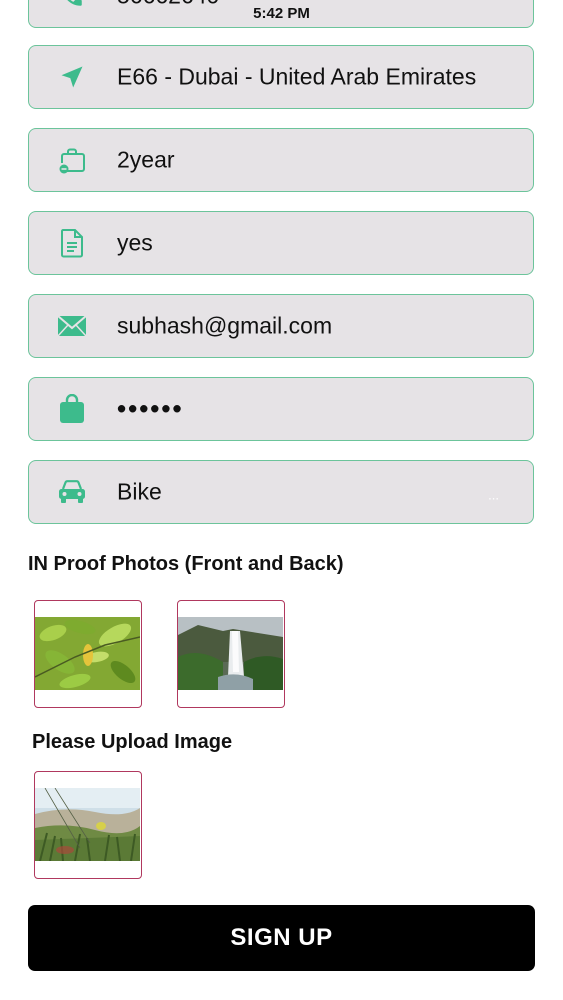  I want to click on leaves-image, so click(87, 653).